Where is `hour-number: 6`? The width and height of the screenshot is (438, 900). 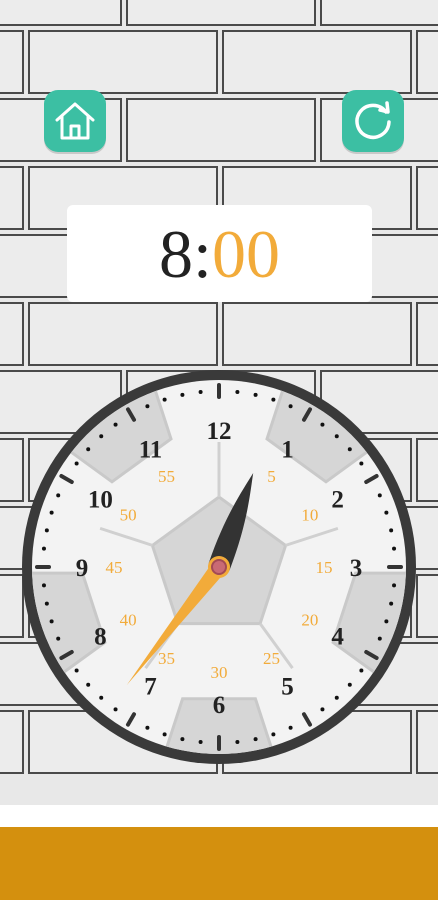
hour-number: 6 is located at coordinates (219, 705).